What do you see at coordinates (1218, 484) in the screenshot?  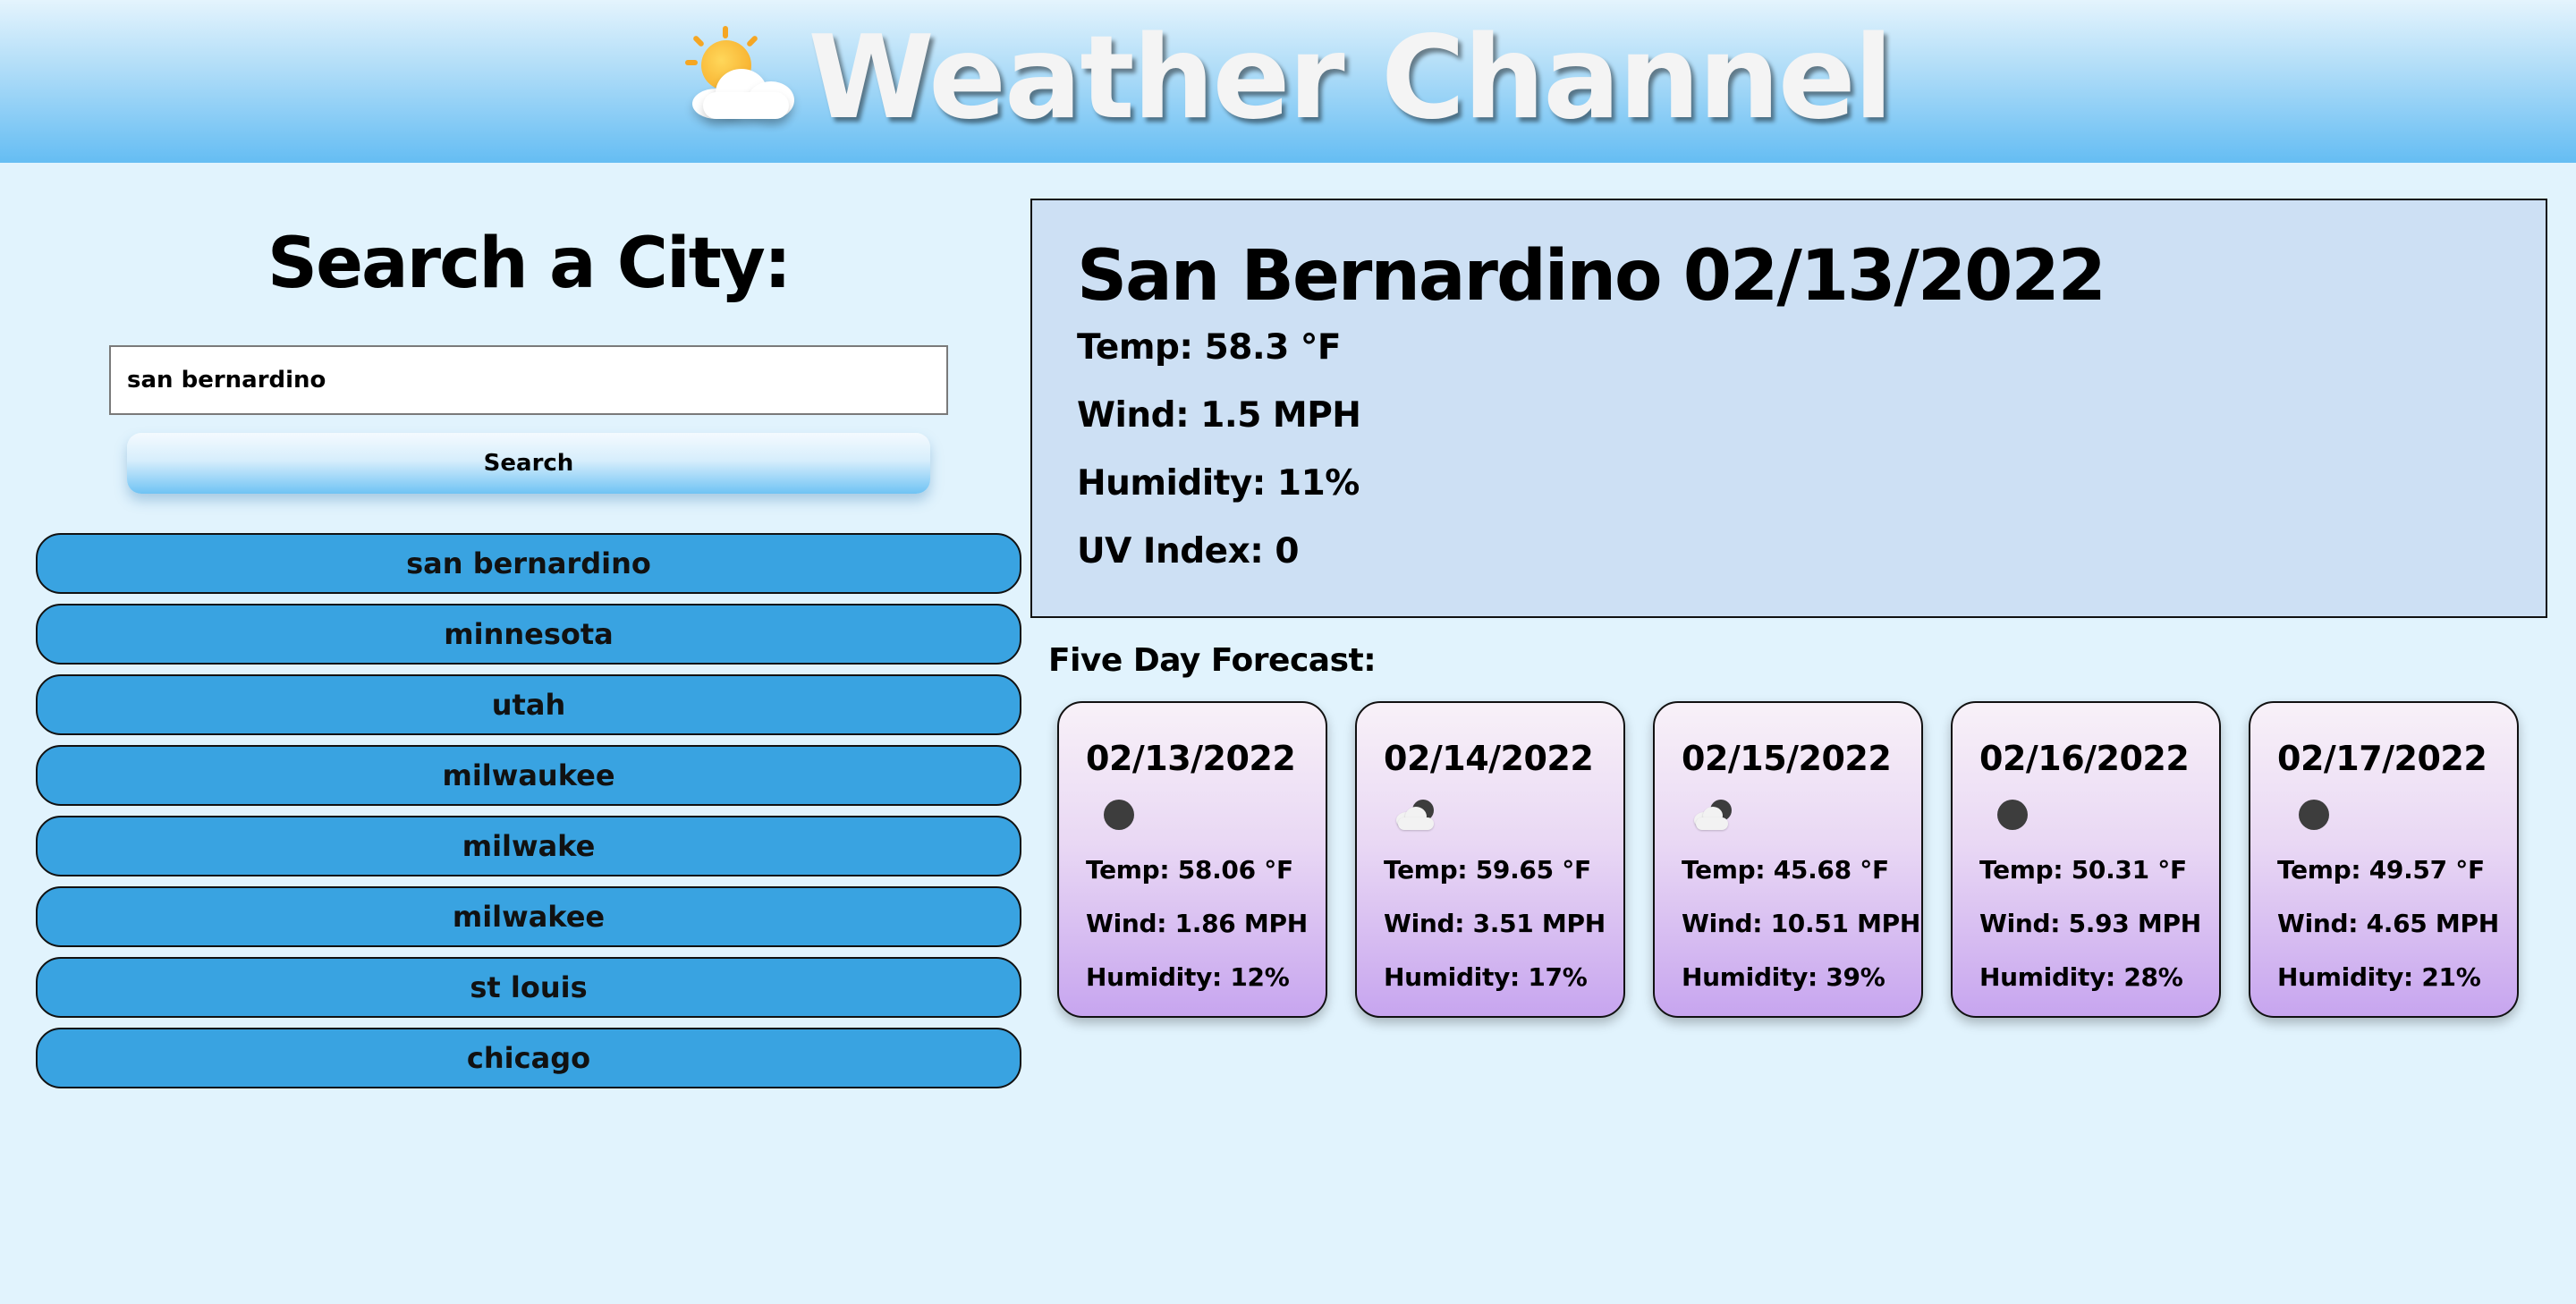 I see `current-humidity: Humidity: 11%` at bounding box center [1218, 484].